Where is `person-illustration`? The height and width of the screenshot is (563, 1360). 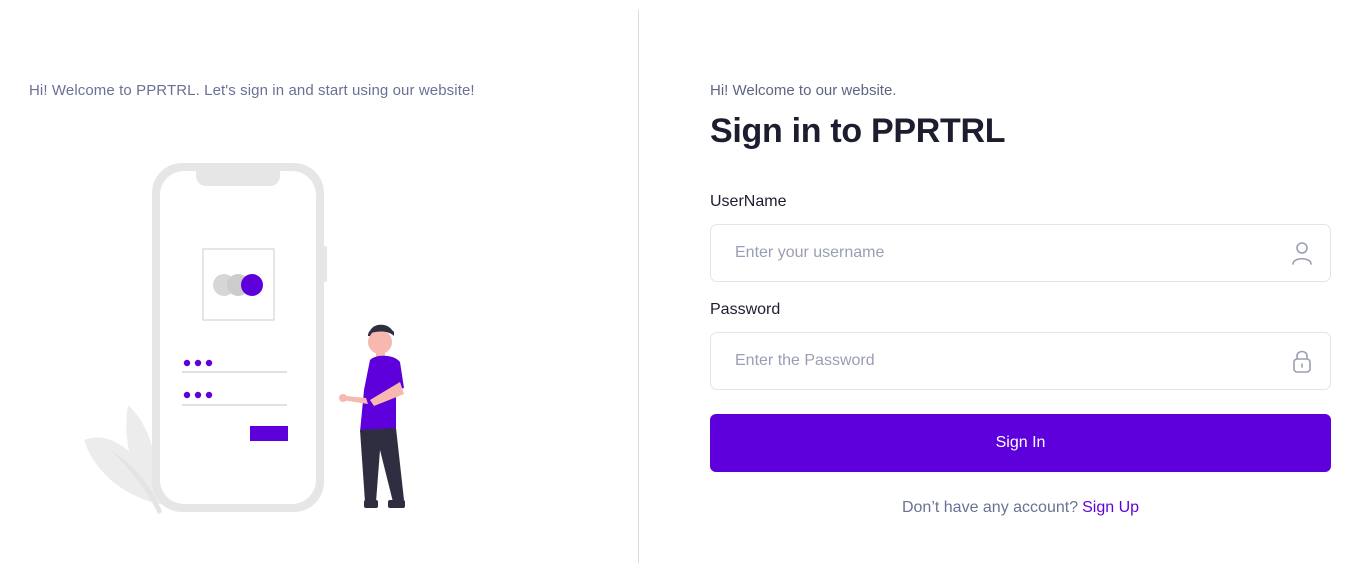 person-illustration is located at coordinates (372, 416).